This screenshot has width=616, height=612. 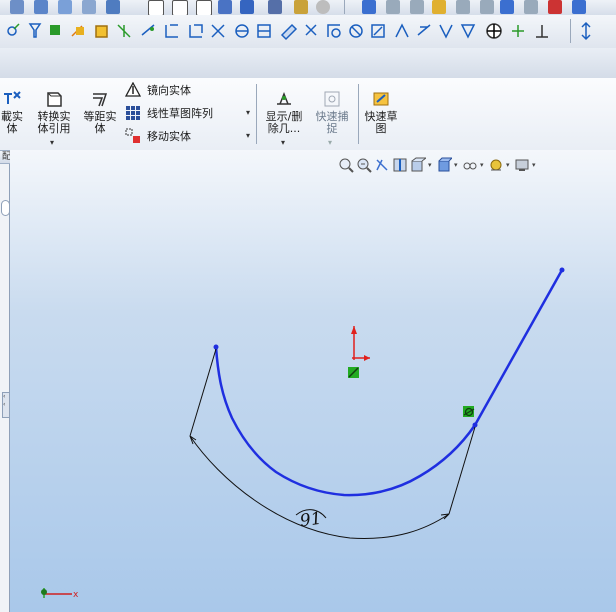 What do you see at coordinates (345, 421) in the screenshot?
I see `sketch-arc` at bounding box center [345, 421].